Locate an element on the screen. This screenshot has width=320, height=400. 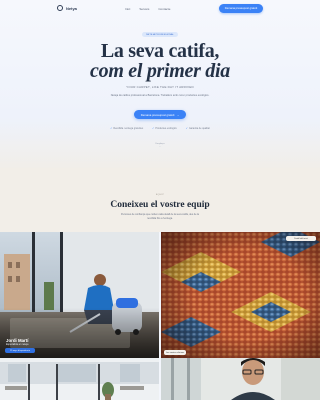
experience-badge: 15 anys d'experiència is located at coordinates (20, 350).